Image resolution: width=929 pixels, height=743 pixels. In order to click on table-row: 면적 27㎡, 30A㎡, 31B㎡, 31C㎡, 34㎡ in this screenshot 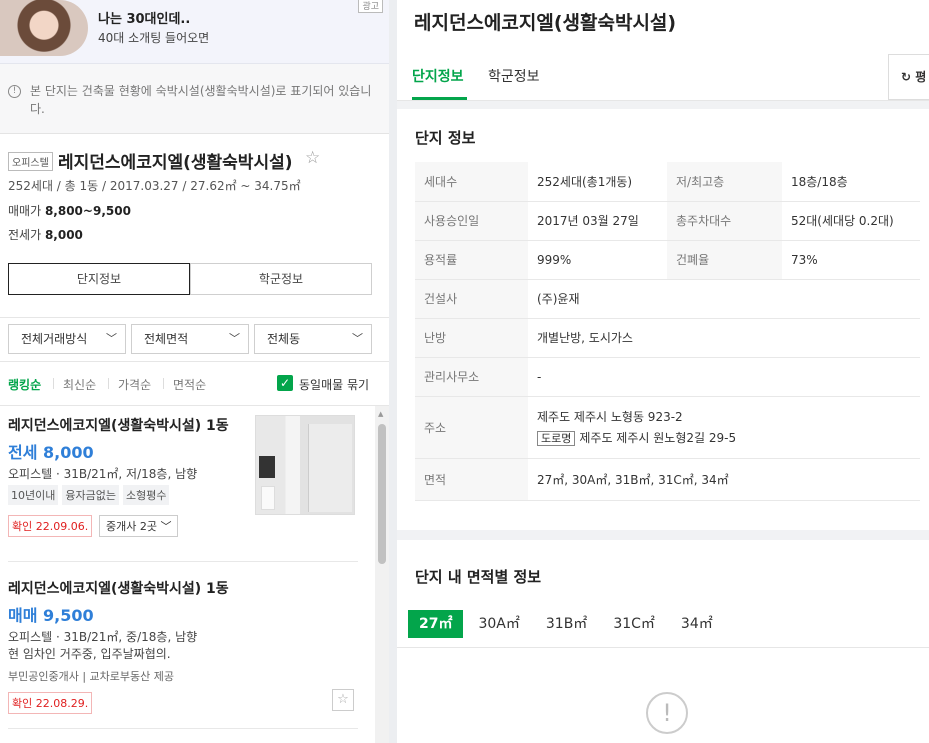, I will do `click(667, 479)`.